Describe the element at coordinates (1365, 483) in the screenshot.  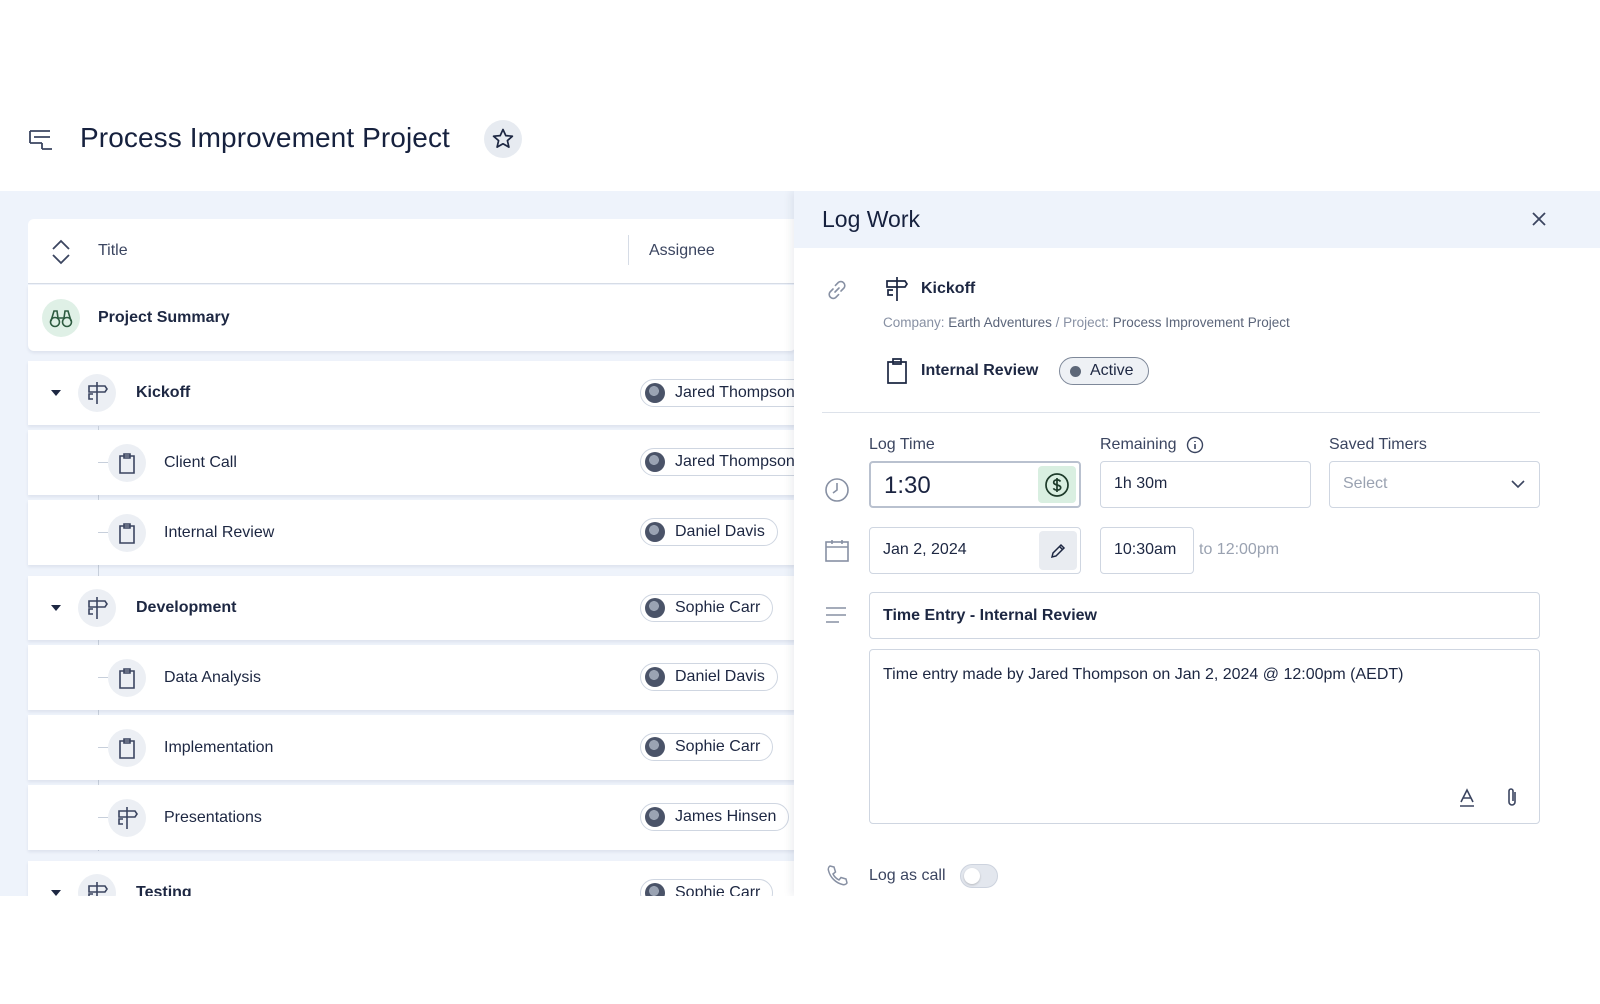
I see `saved-timers-placeholder: Select` at that location.